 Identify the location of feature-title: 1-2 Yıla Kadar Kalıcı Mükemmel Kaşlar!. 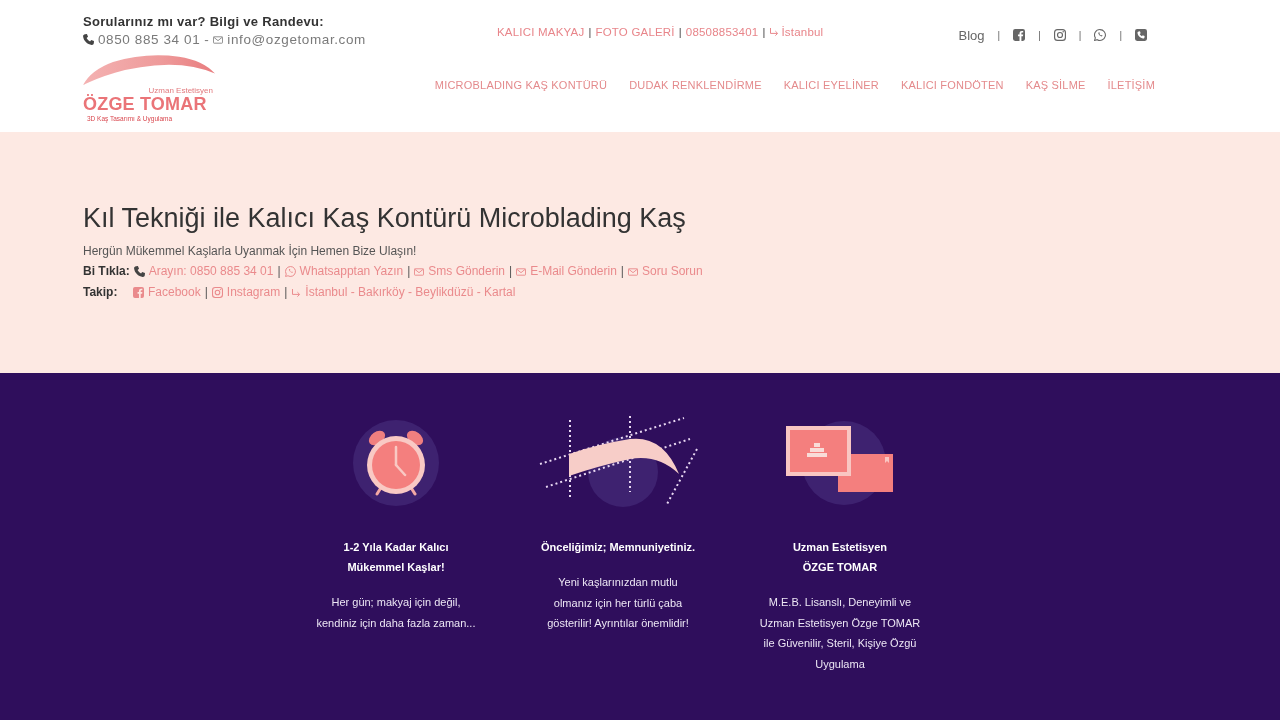
(396, 557).